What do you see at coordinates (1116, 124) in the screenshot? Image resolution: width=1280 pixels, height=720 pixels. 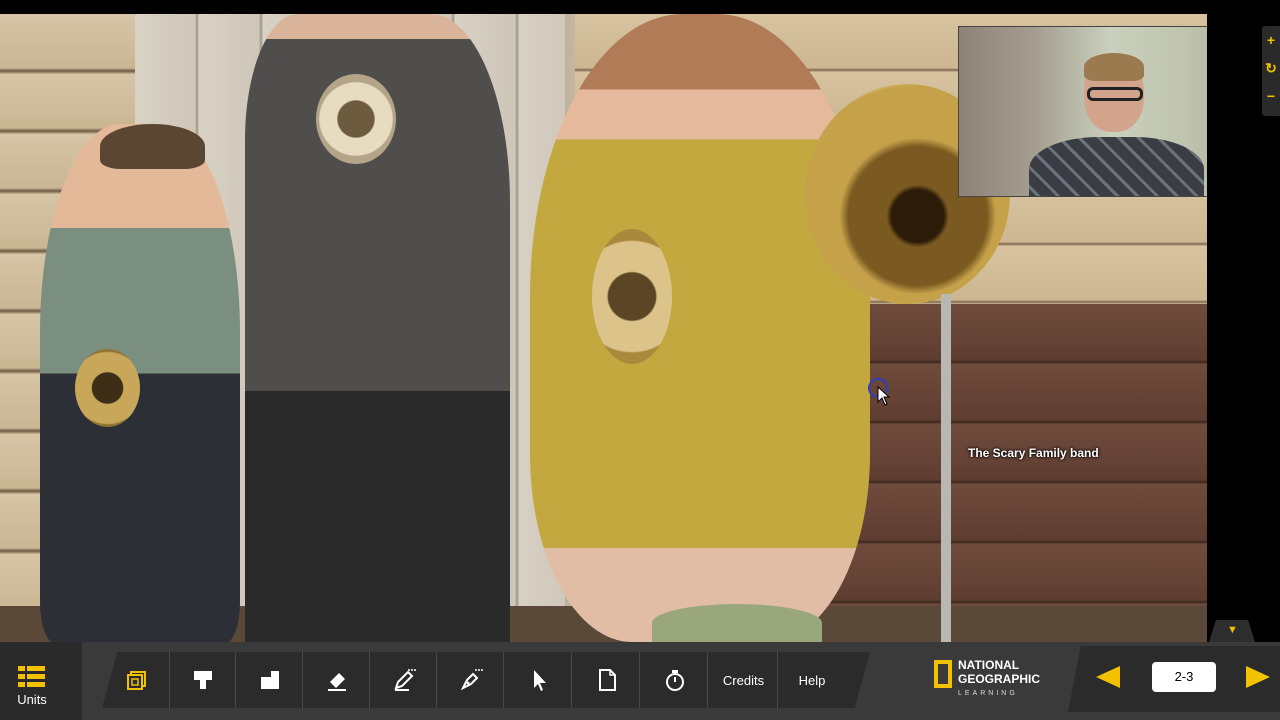 I see `presenter-video` at bounding box center [1116, 124].